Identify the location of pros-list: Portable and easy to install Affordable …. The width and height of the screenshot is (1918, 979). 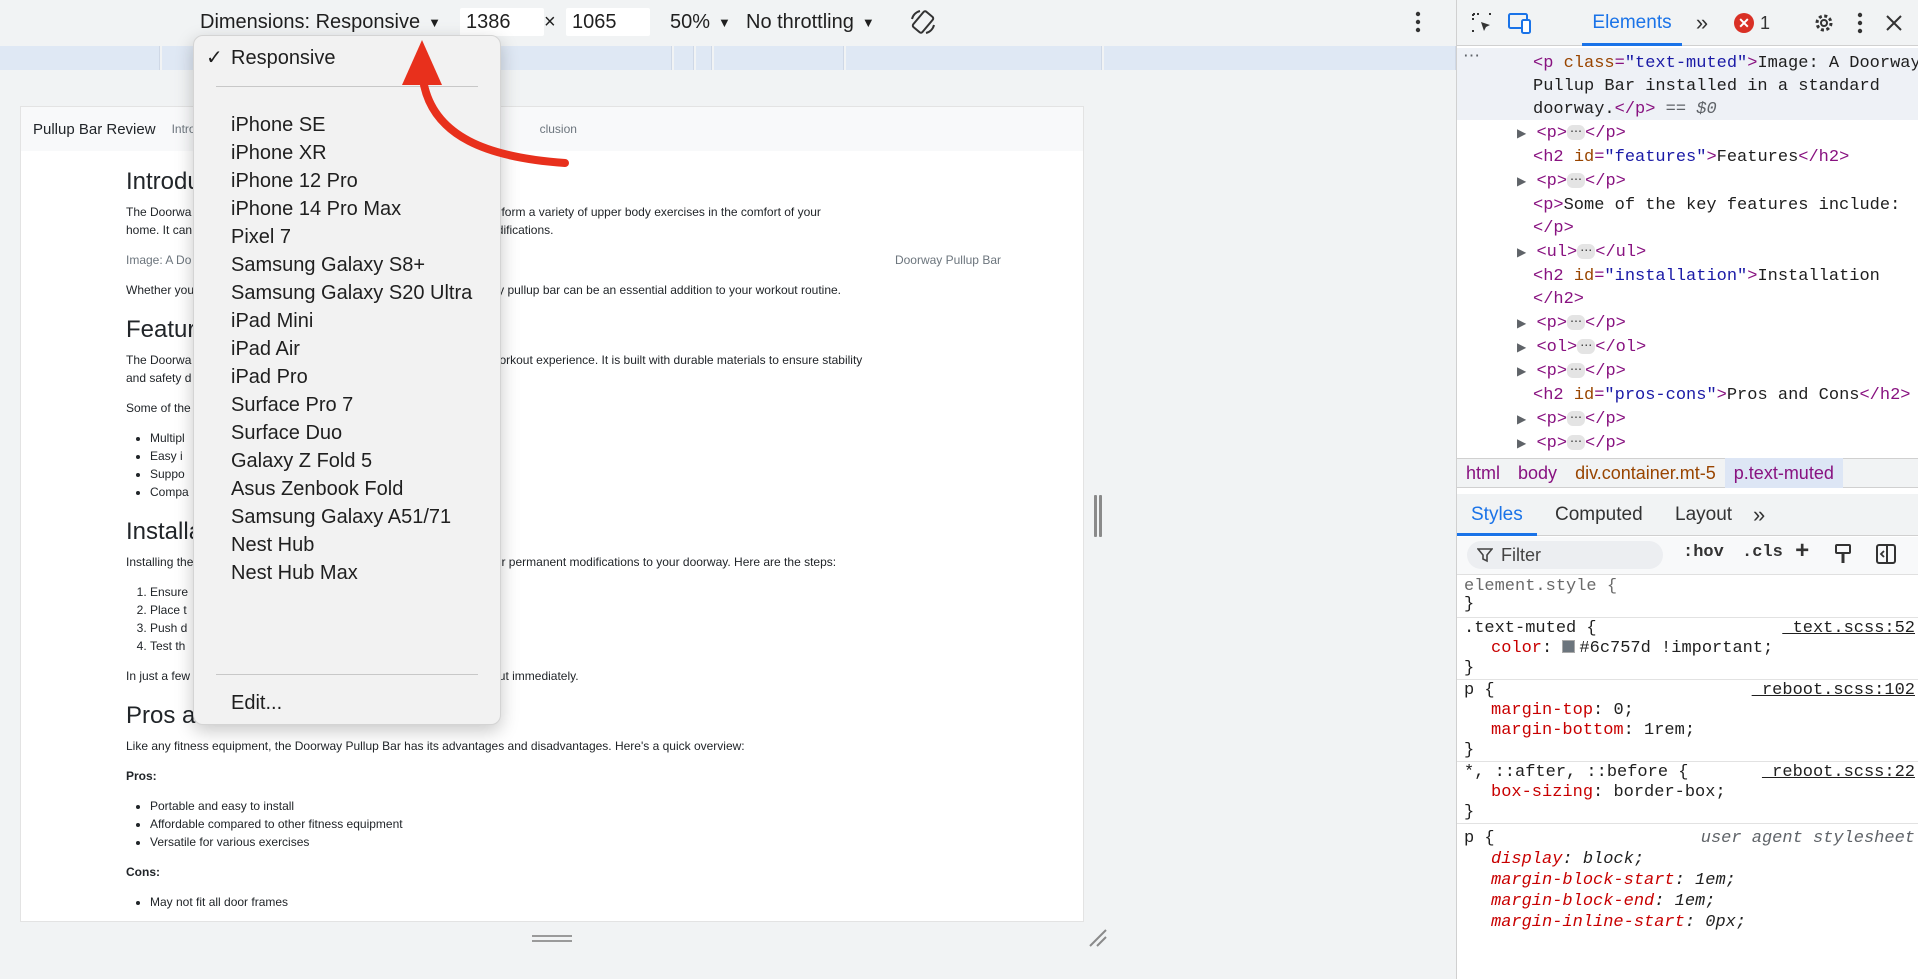
(563, 824).